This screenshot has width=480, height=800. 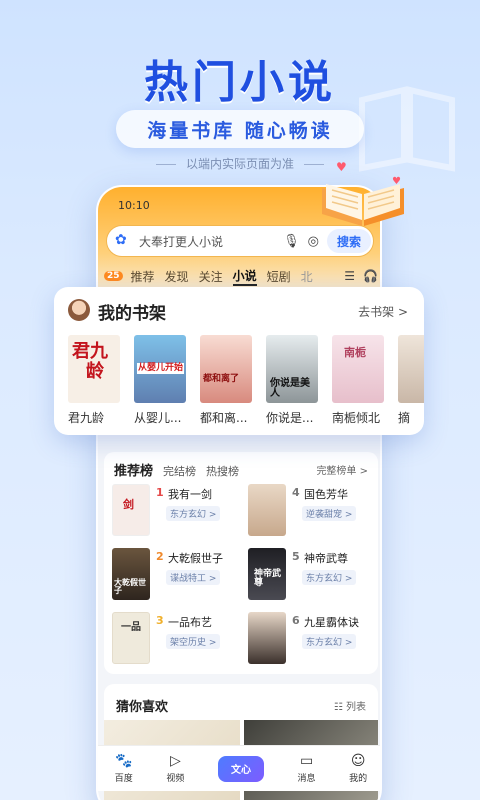 I want to click on book-cover: 从婴儿开始, so click(x=160, y=369).